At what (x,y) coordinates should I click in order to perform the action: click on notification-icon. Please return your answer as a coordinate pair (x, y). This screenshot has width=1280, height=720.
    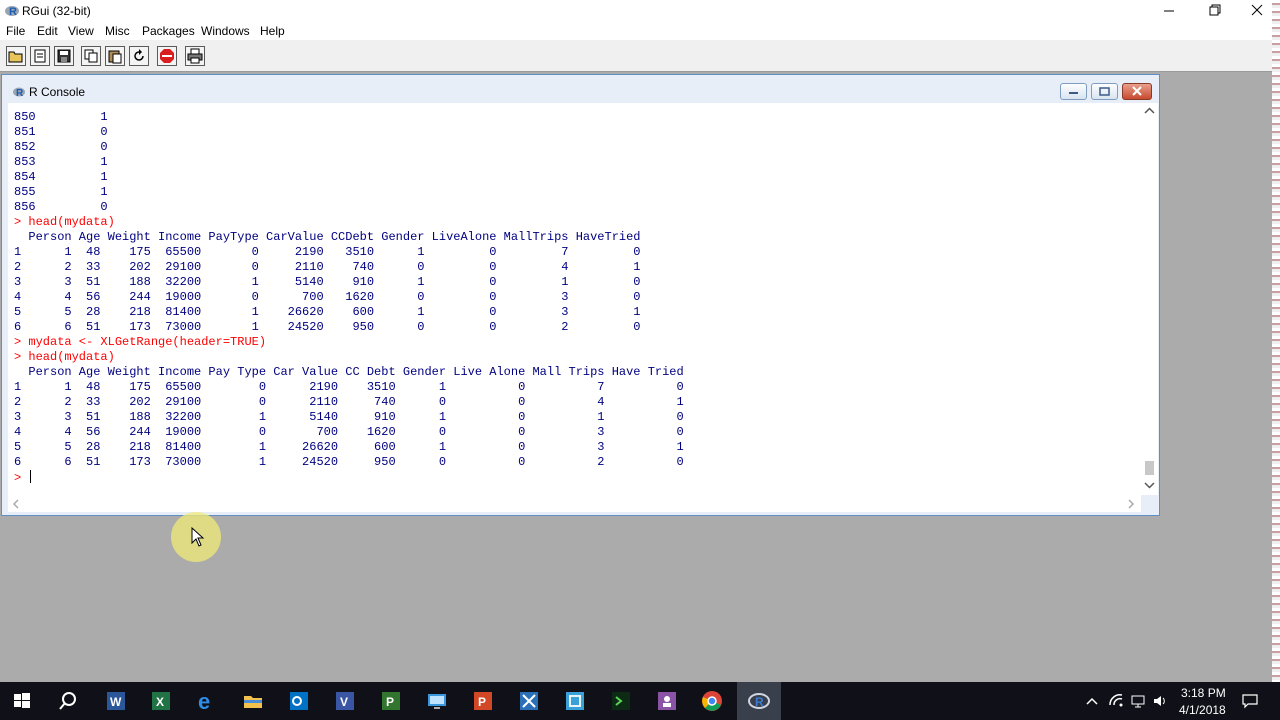
    Looking at the image, I should click on (1250, 701).